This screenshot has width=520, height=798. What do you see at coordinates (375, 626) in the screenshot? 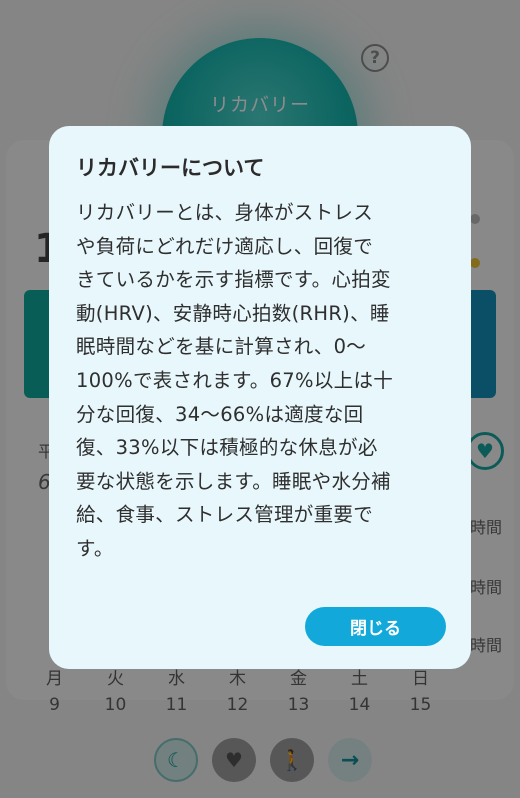
I see `close-button: 閉じる` at bounding box center [375, 626].